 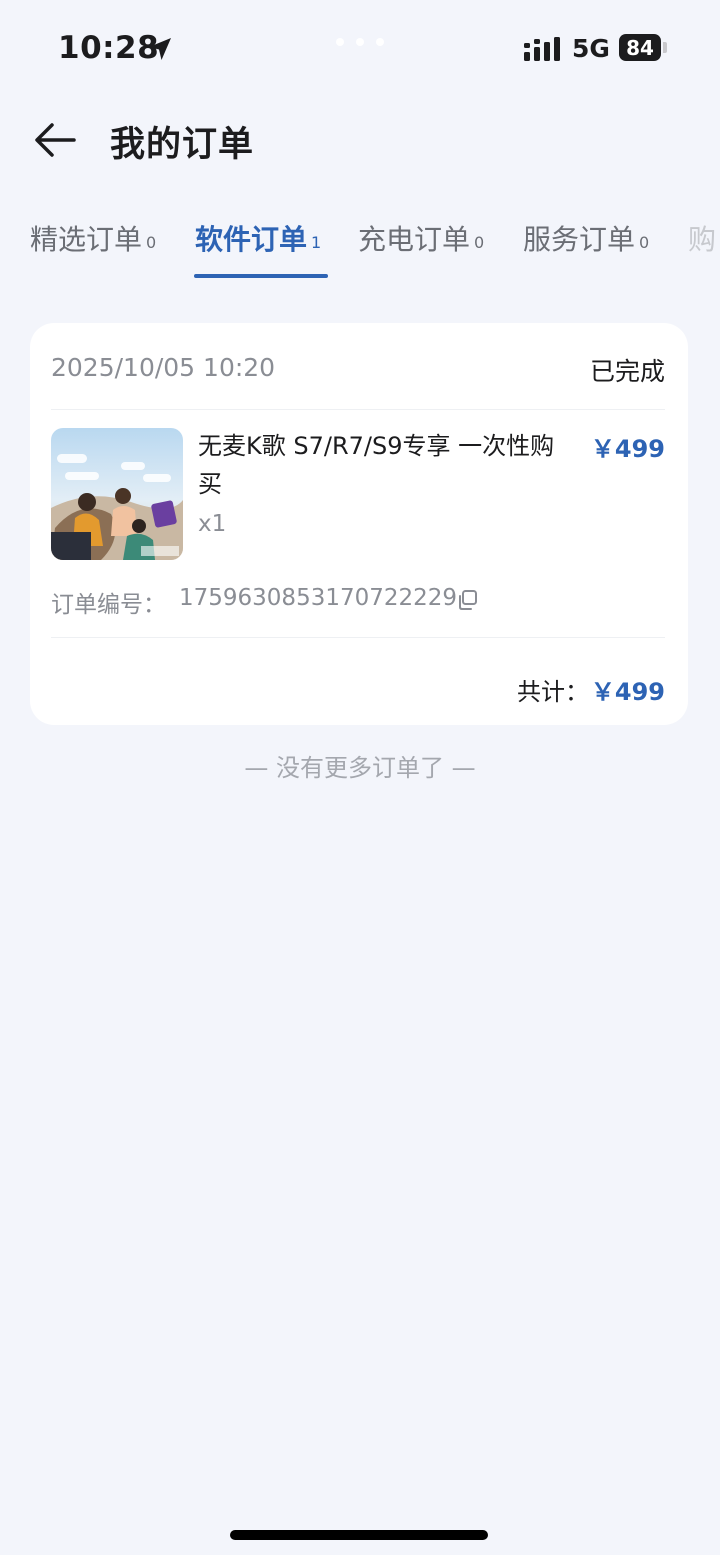 What do you see at coordinates (109, 48) in the screenshot?
I see `status-time: 10:28` at bounding box center [109, 48].